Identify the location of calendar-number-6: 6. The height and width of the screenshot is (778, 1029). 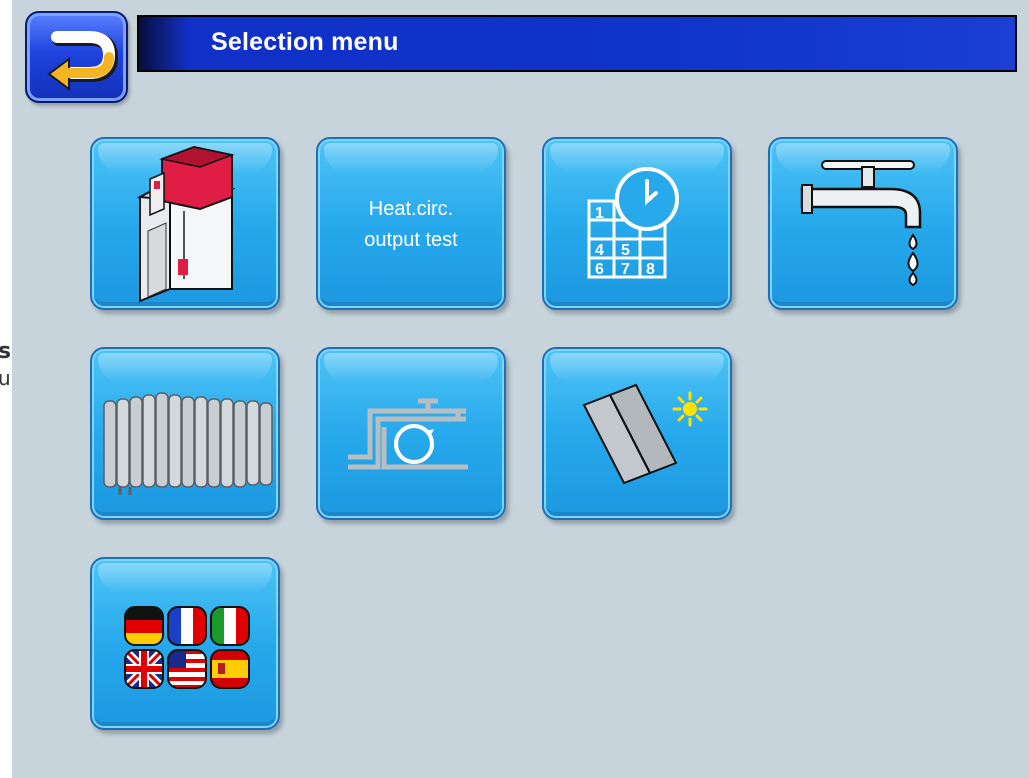
(599, 269).